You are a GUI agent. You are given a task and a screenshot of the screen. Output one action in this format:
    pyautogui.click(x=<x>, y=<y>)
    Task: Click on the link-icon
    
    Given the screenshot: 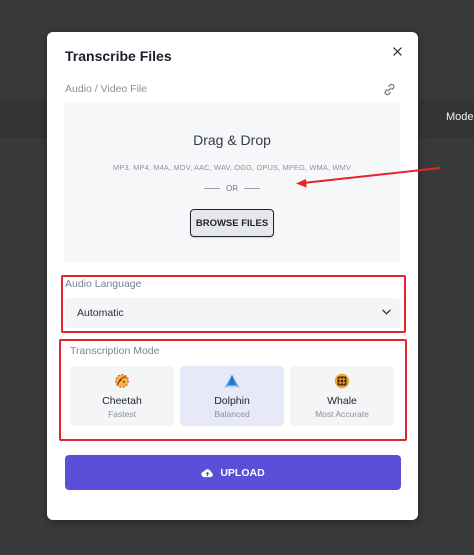 What is the action you would take?
    pyautogui.click(x=389, y=89)
    